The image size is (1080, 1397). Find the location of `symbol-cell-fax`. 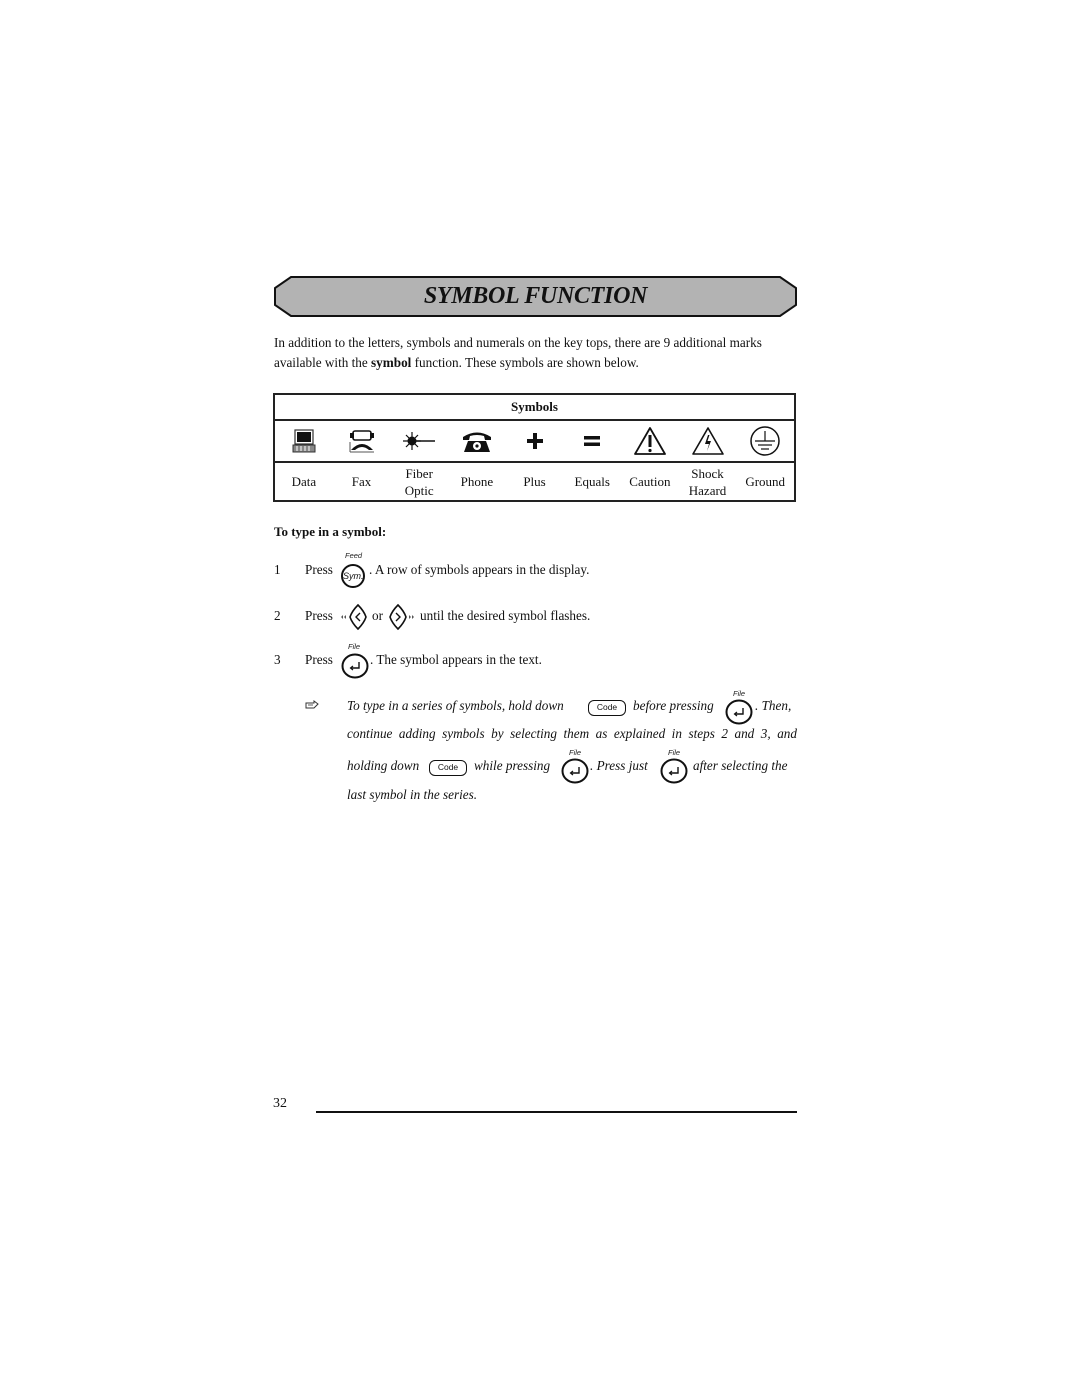

symbol-cell-fax is located at coordinates (362, 441).